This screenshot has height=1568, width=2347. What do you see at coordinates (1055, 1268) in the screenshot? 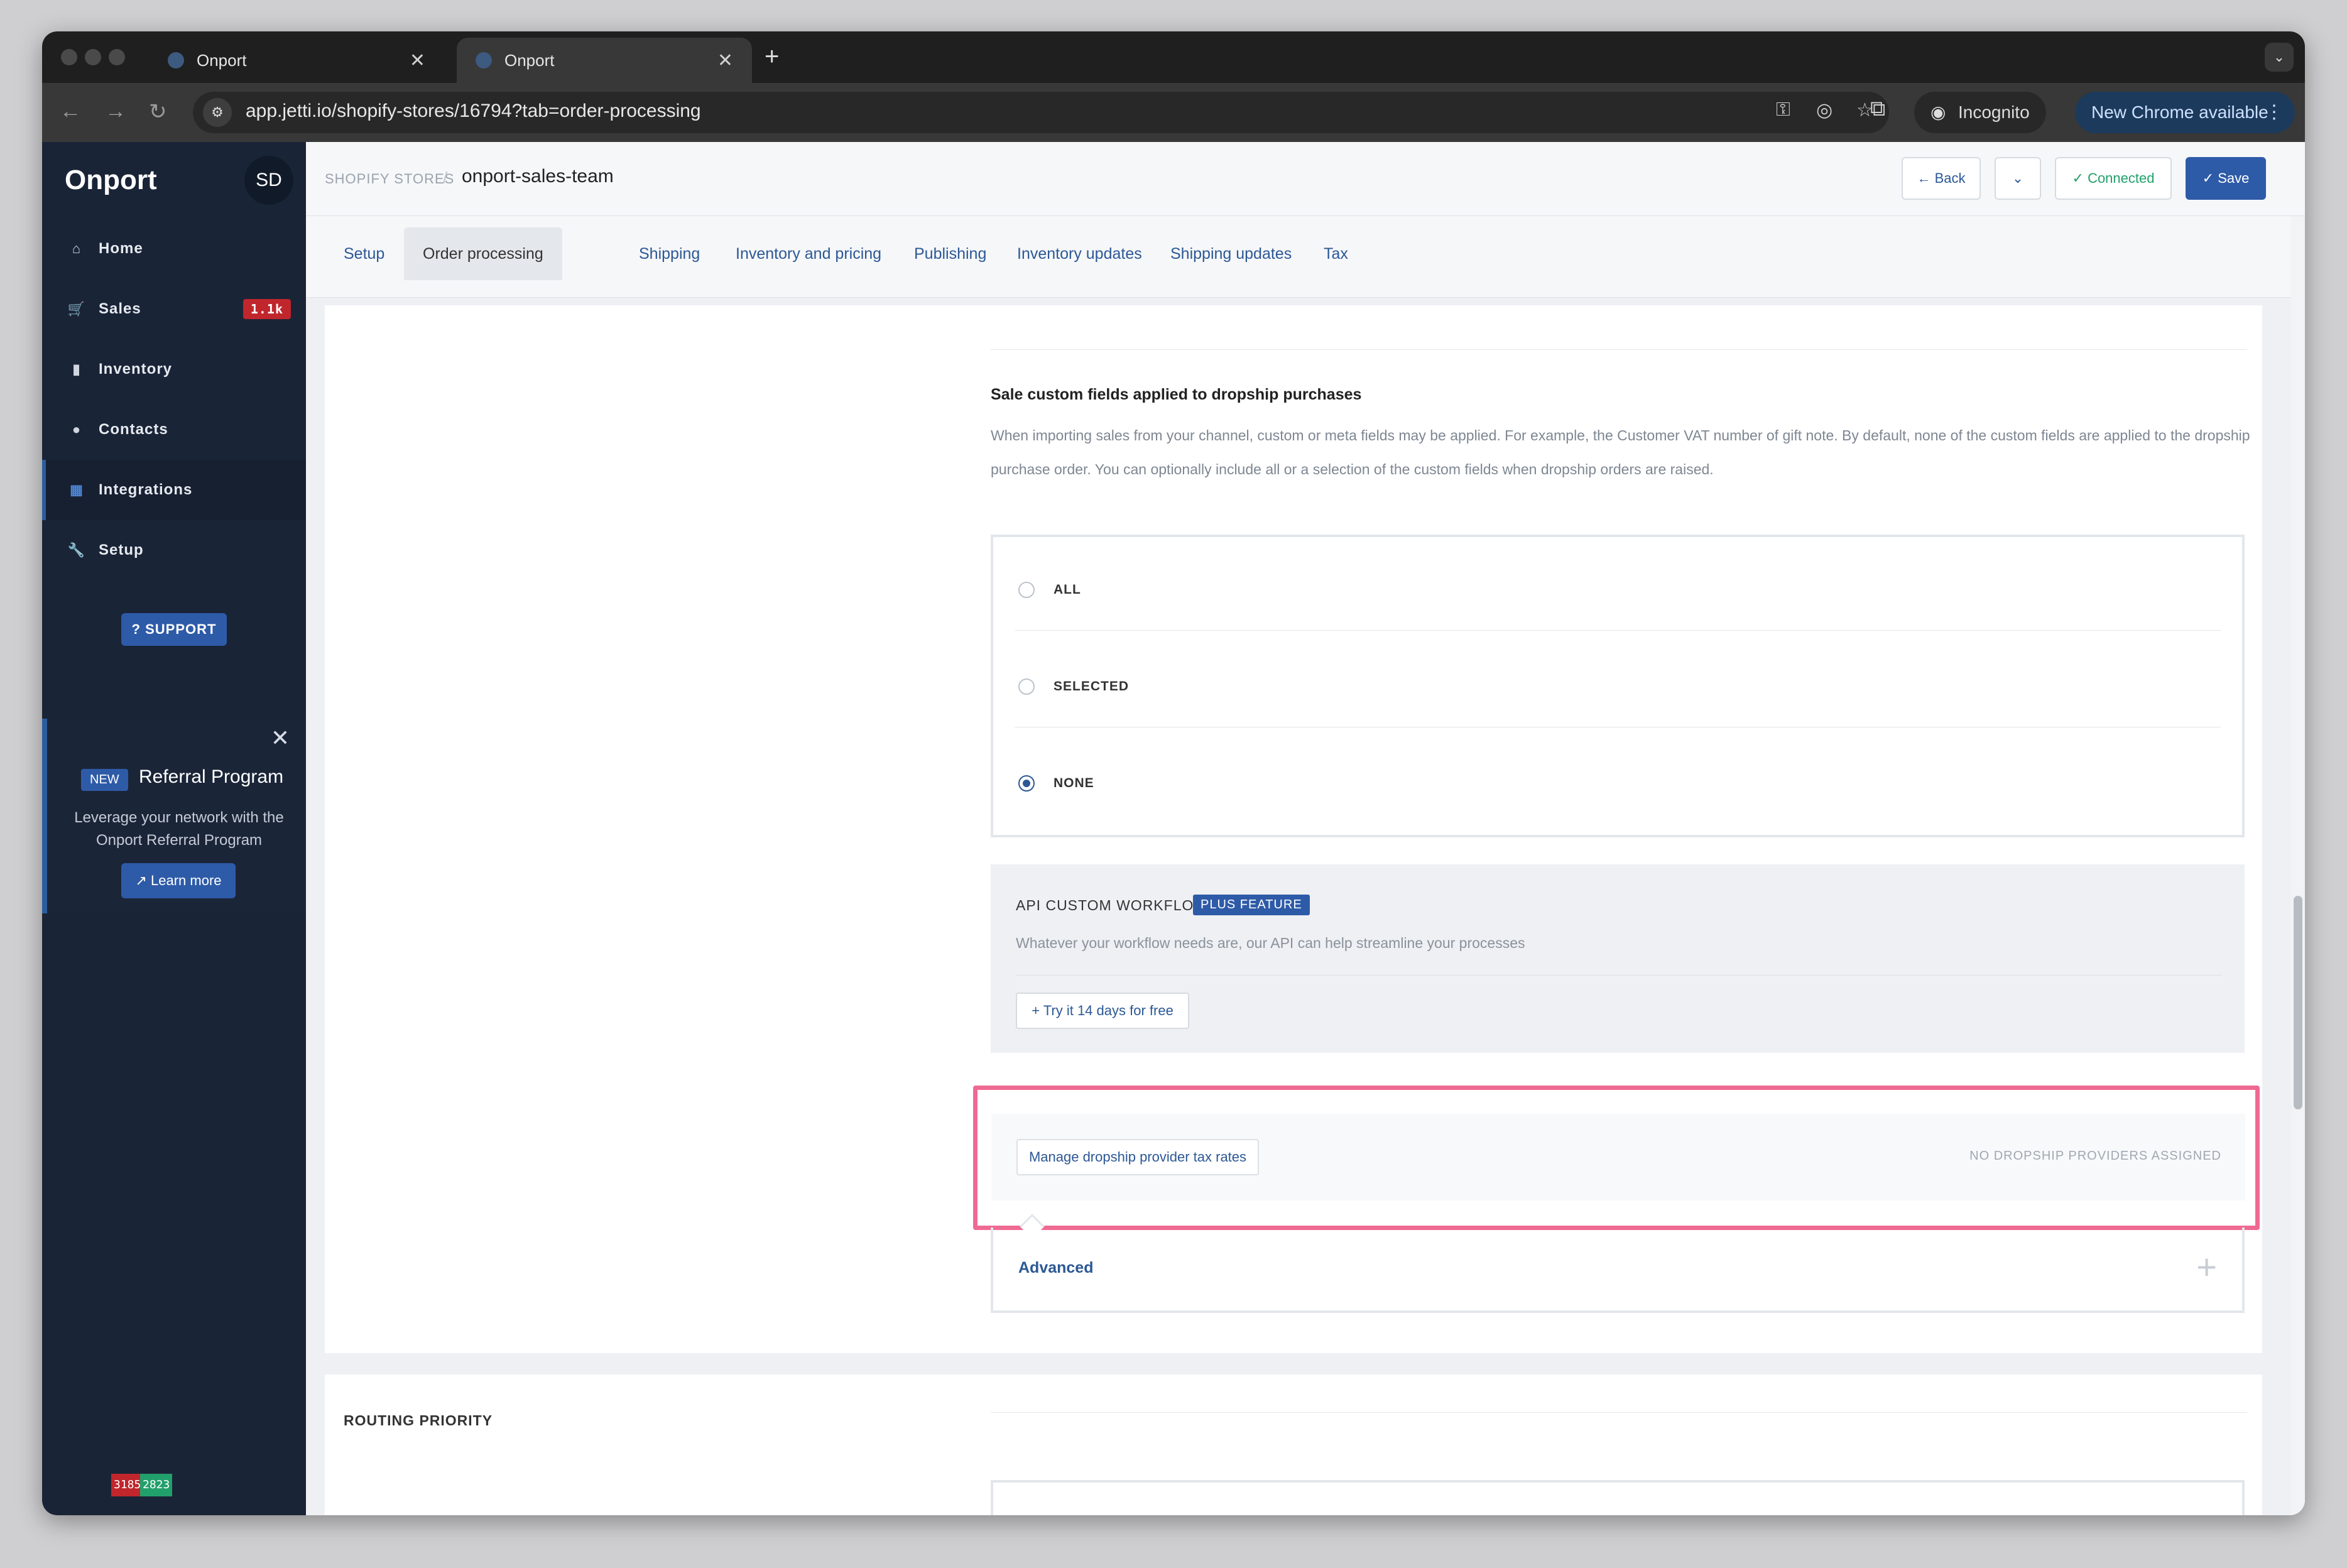
I see `advanced-title: Advanced` at bounding box center [1055, 1268].